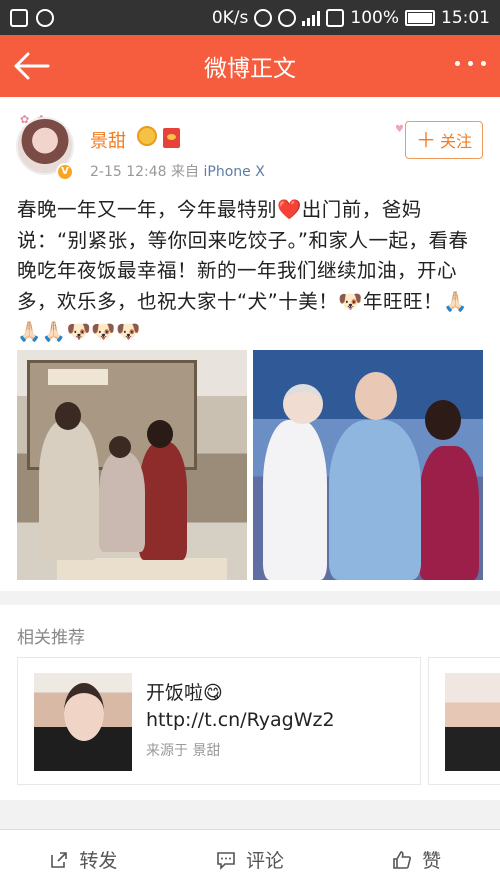 The image size is (500, 889). What do you see at coordinates (240, 706) in the screenshot?
I see `card-text: 开饭啦😋 http://t.cn/RyagWz2` at bounding box center [240, 706].